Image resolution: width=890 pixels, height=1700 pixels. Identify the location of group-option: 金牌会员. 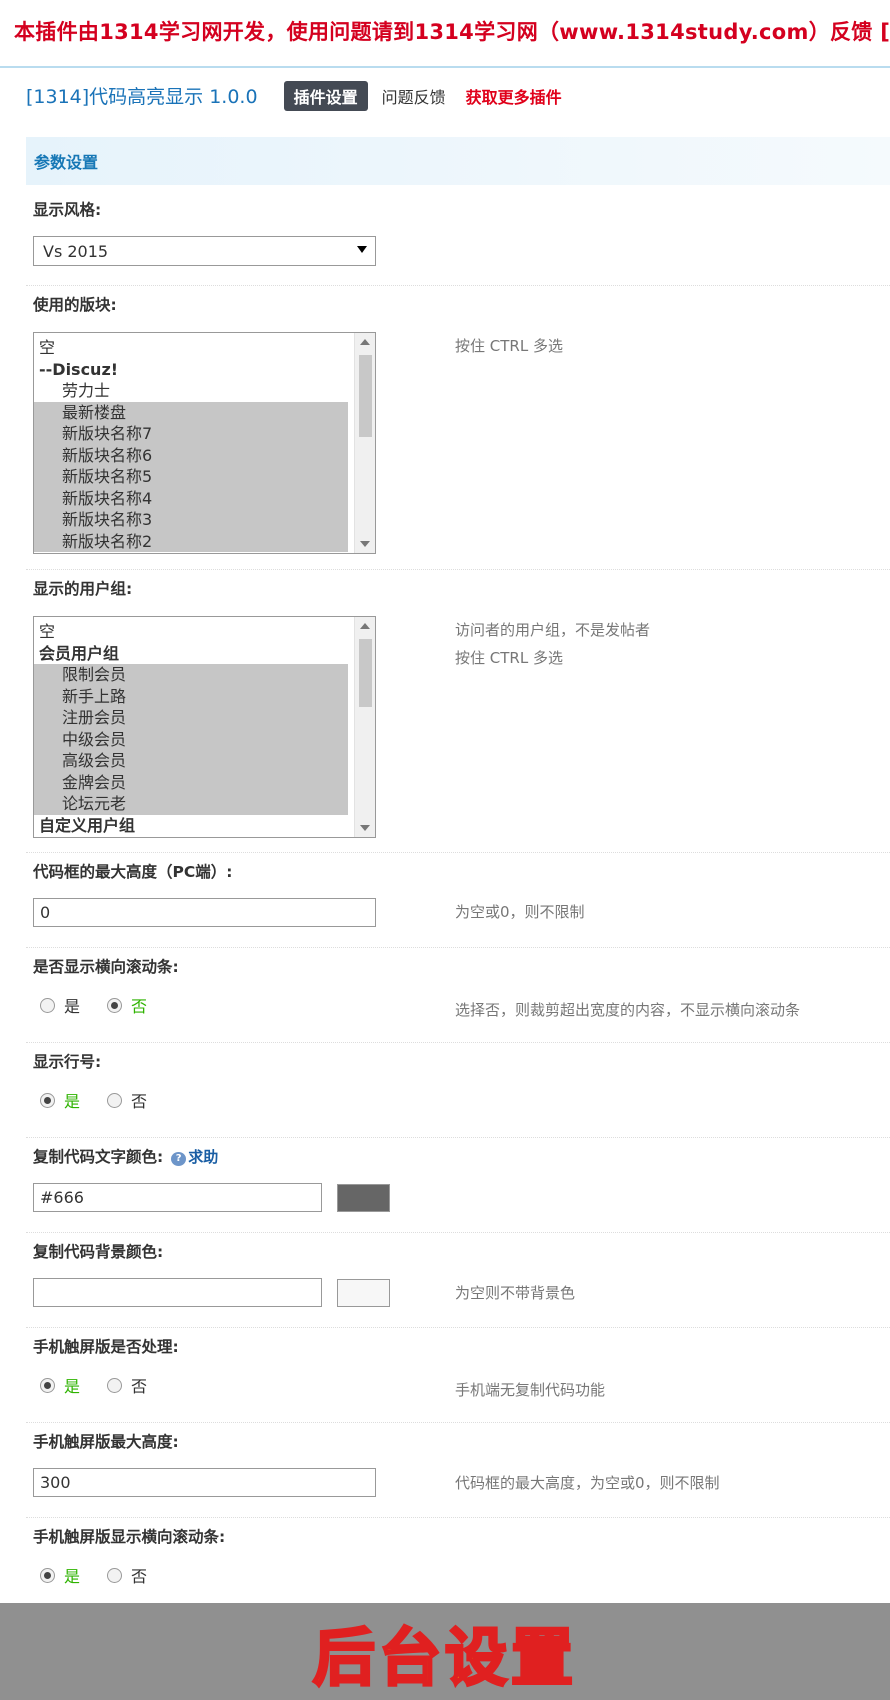
(191, 782).